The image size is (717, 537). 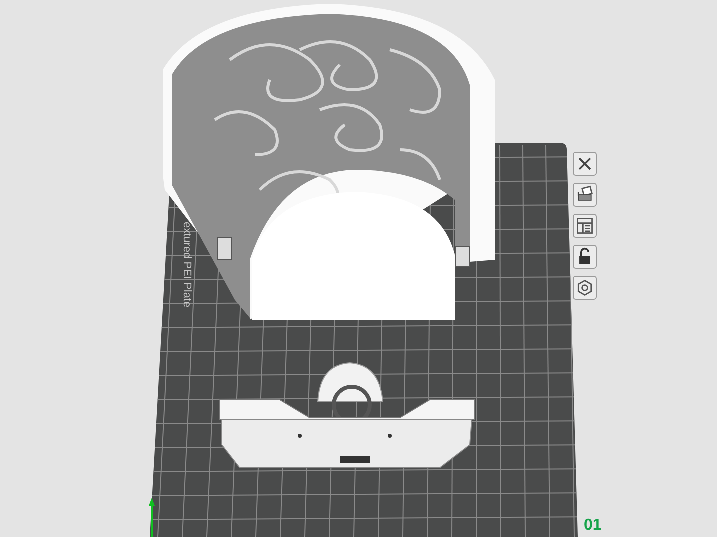 I want to click on plate-label: extured PEI Plate, so click(x=187, y=265).